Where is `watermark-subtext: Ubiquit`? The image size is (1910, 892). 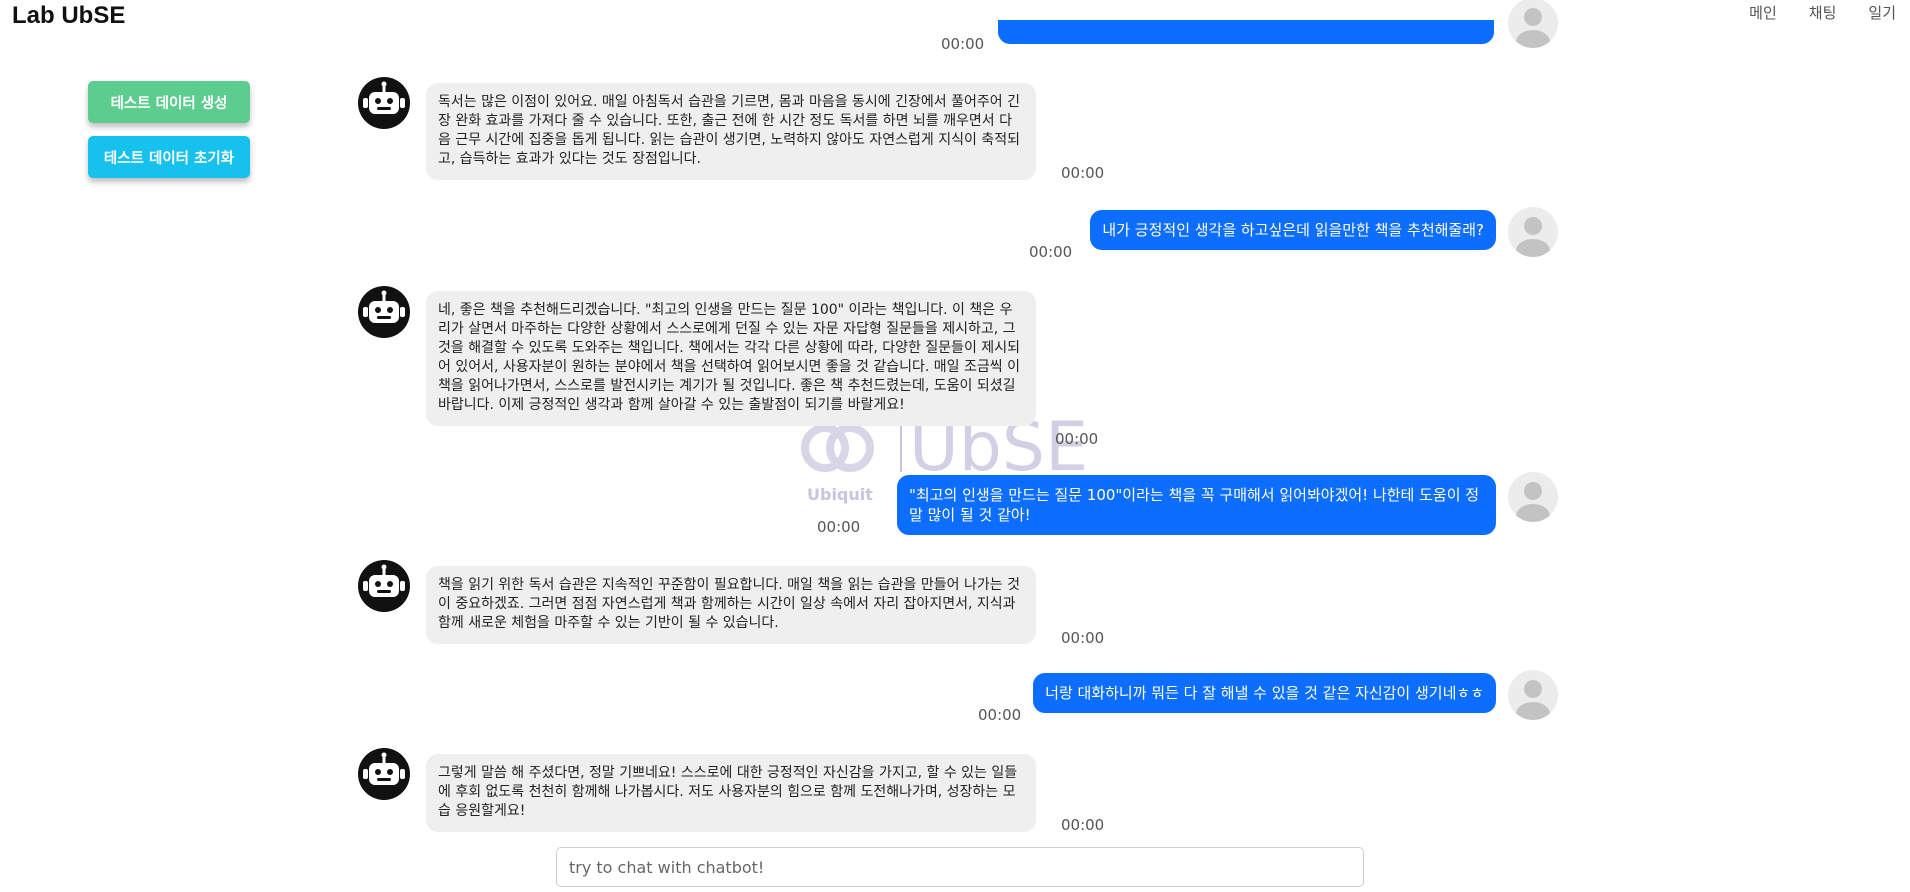
watermark-subtext: Ubiquit is located at coordinates (840, 494).